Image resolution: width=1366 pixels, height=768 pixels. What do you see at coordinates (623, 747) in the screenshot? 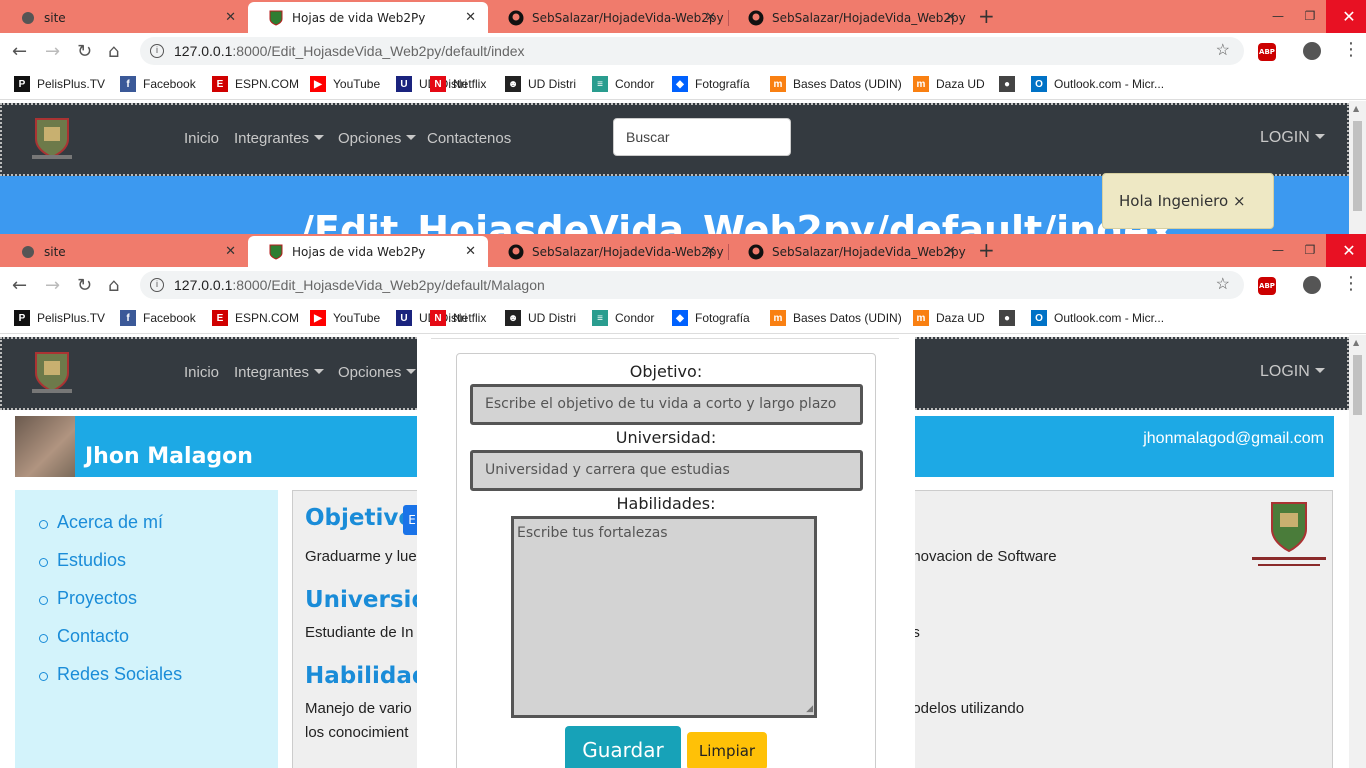
I see `save-button: Guardar` at bounding box center [623, 747].